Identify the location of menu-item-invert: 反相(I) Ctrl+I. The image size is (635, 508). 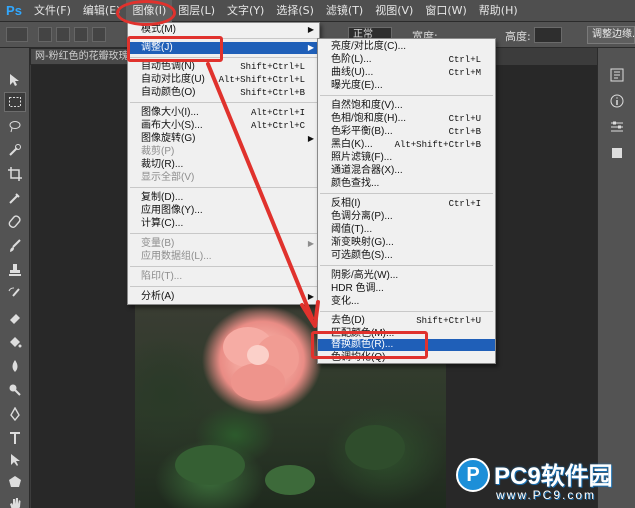
(406, 204).